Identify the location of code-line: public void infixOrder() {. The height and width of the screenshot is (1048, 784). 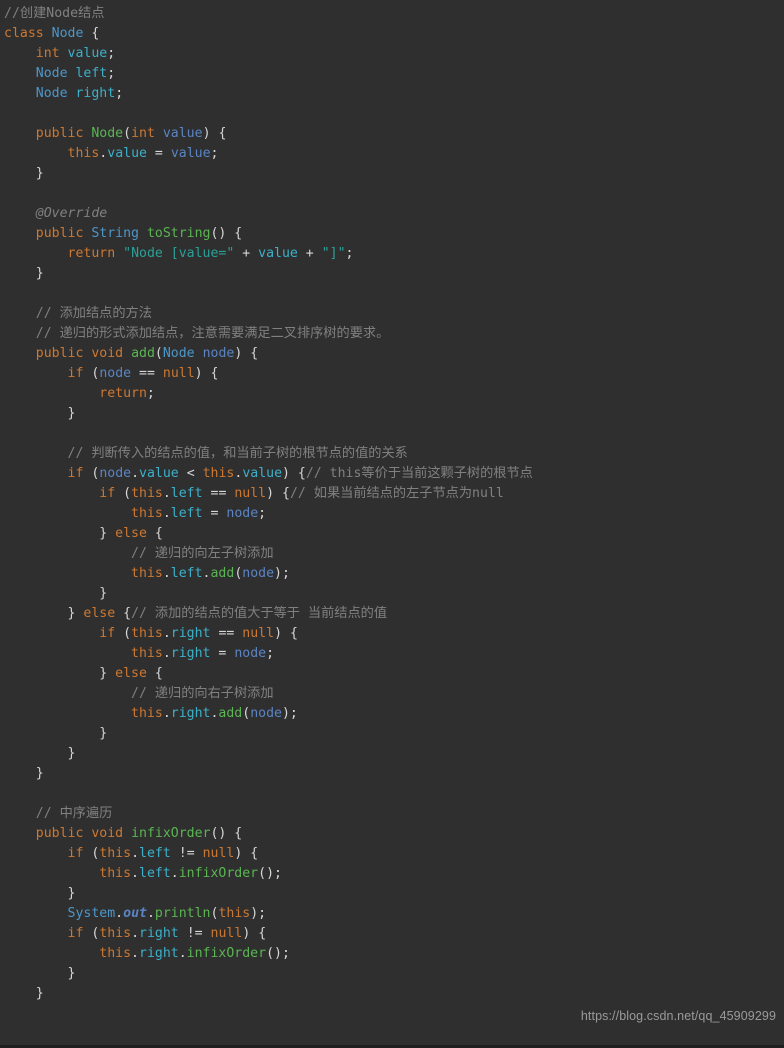
(392, 834).